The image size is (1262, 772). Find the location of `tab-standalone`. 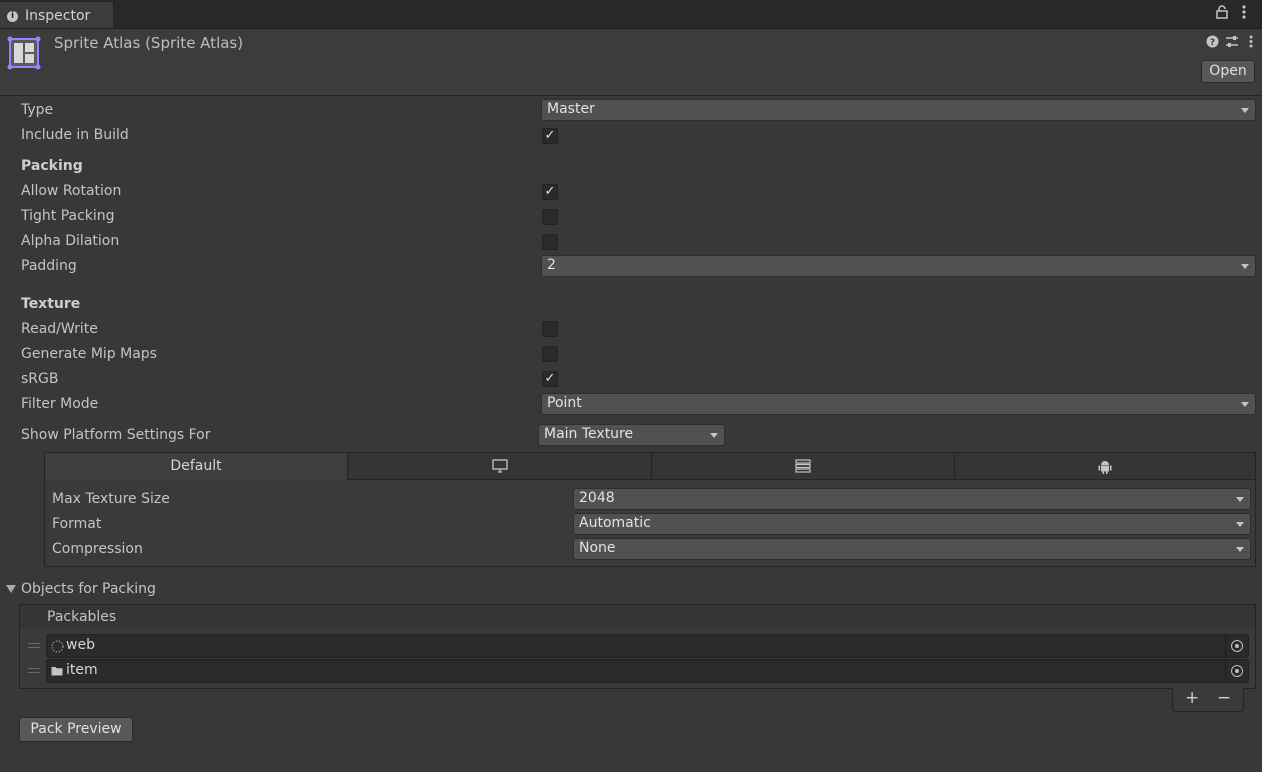

tab-standalone is located at coordinates (500, 466).